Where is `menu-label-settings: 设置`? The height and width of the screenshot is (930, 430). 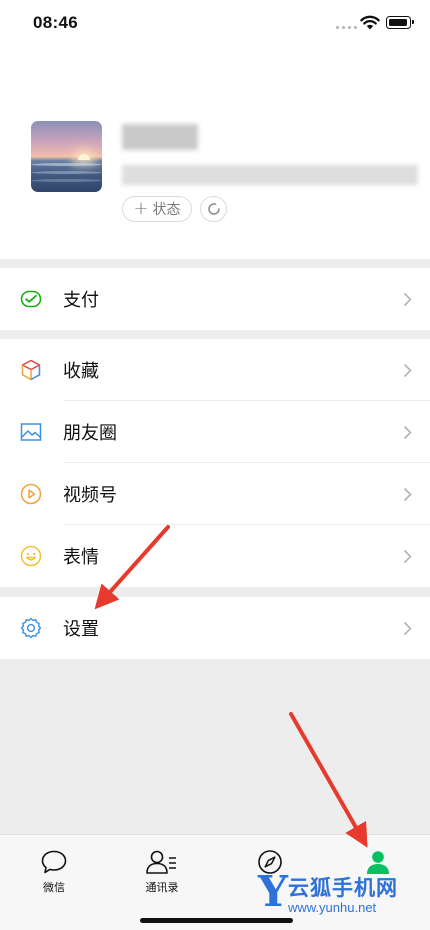
menu-label-settings: 设置 is located at coordinates (81, 629).